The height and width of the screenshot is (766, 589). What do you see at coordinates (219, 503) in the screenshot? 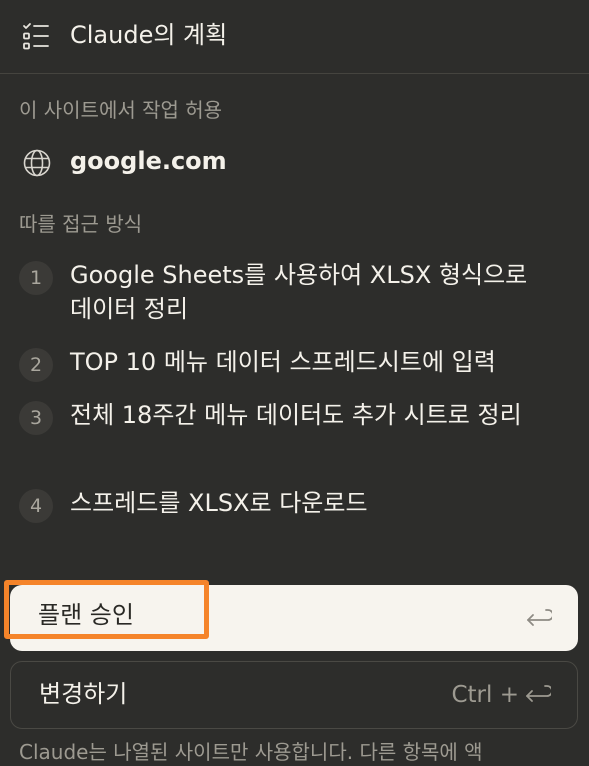
I see `step-text: 스프레드를 XLSX로 다운로드` at bounding box center [219, 503].